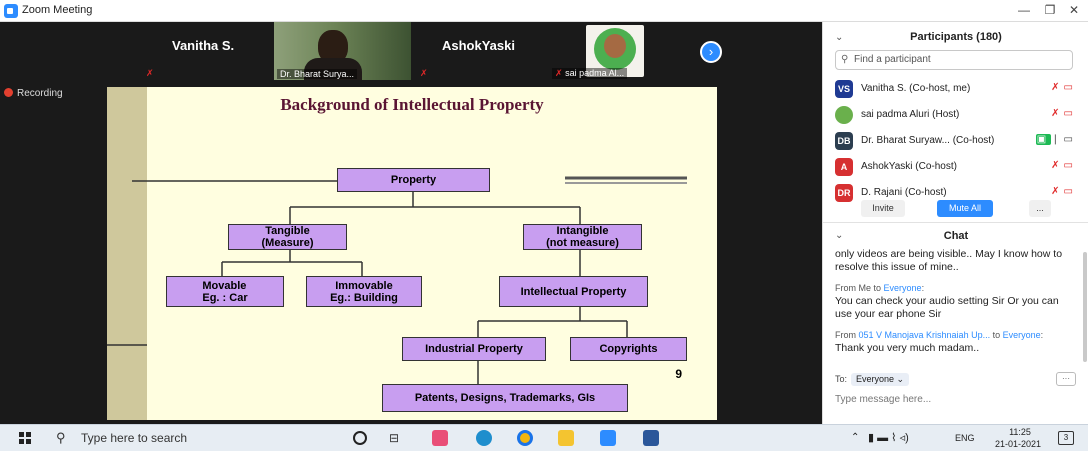 The width and height of the screenshot is (1088, 451). I want to click on participant-row: VS Vanitha S. (Co-host, me) ✗▭, so click(956, 89).